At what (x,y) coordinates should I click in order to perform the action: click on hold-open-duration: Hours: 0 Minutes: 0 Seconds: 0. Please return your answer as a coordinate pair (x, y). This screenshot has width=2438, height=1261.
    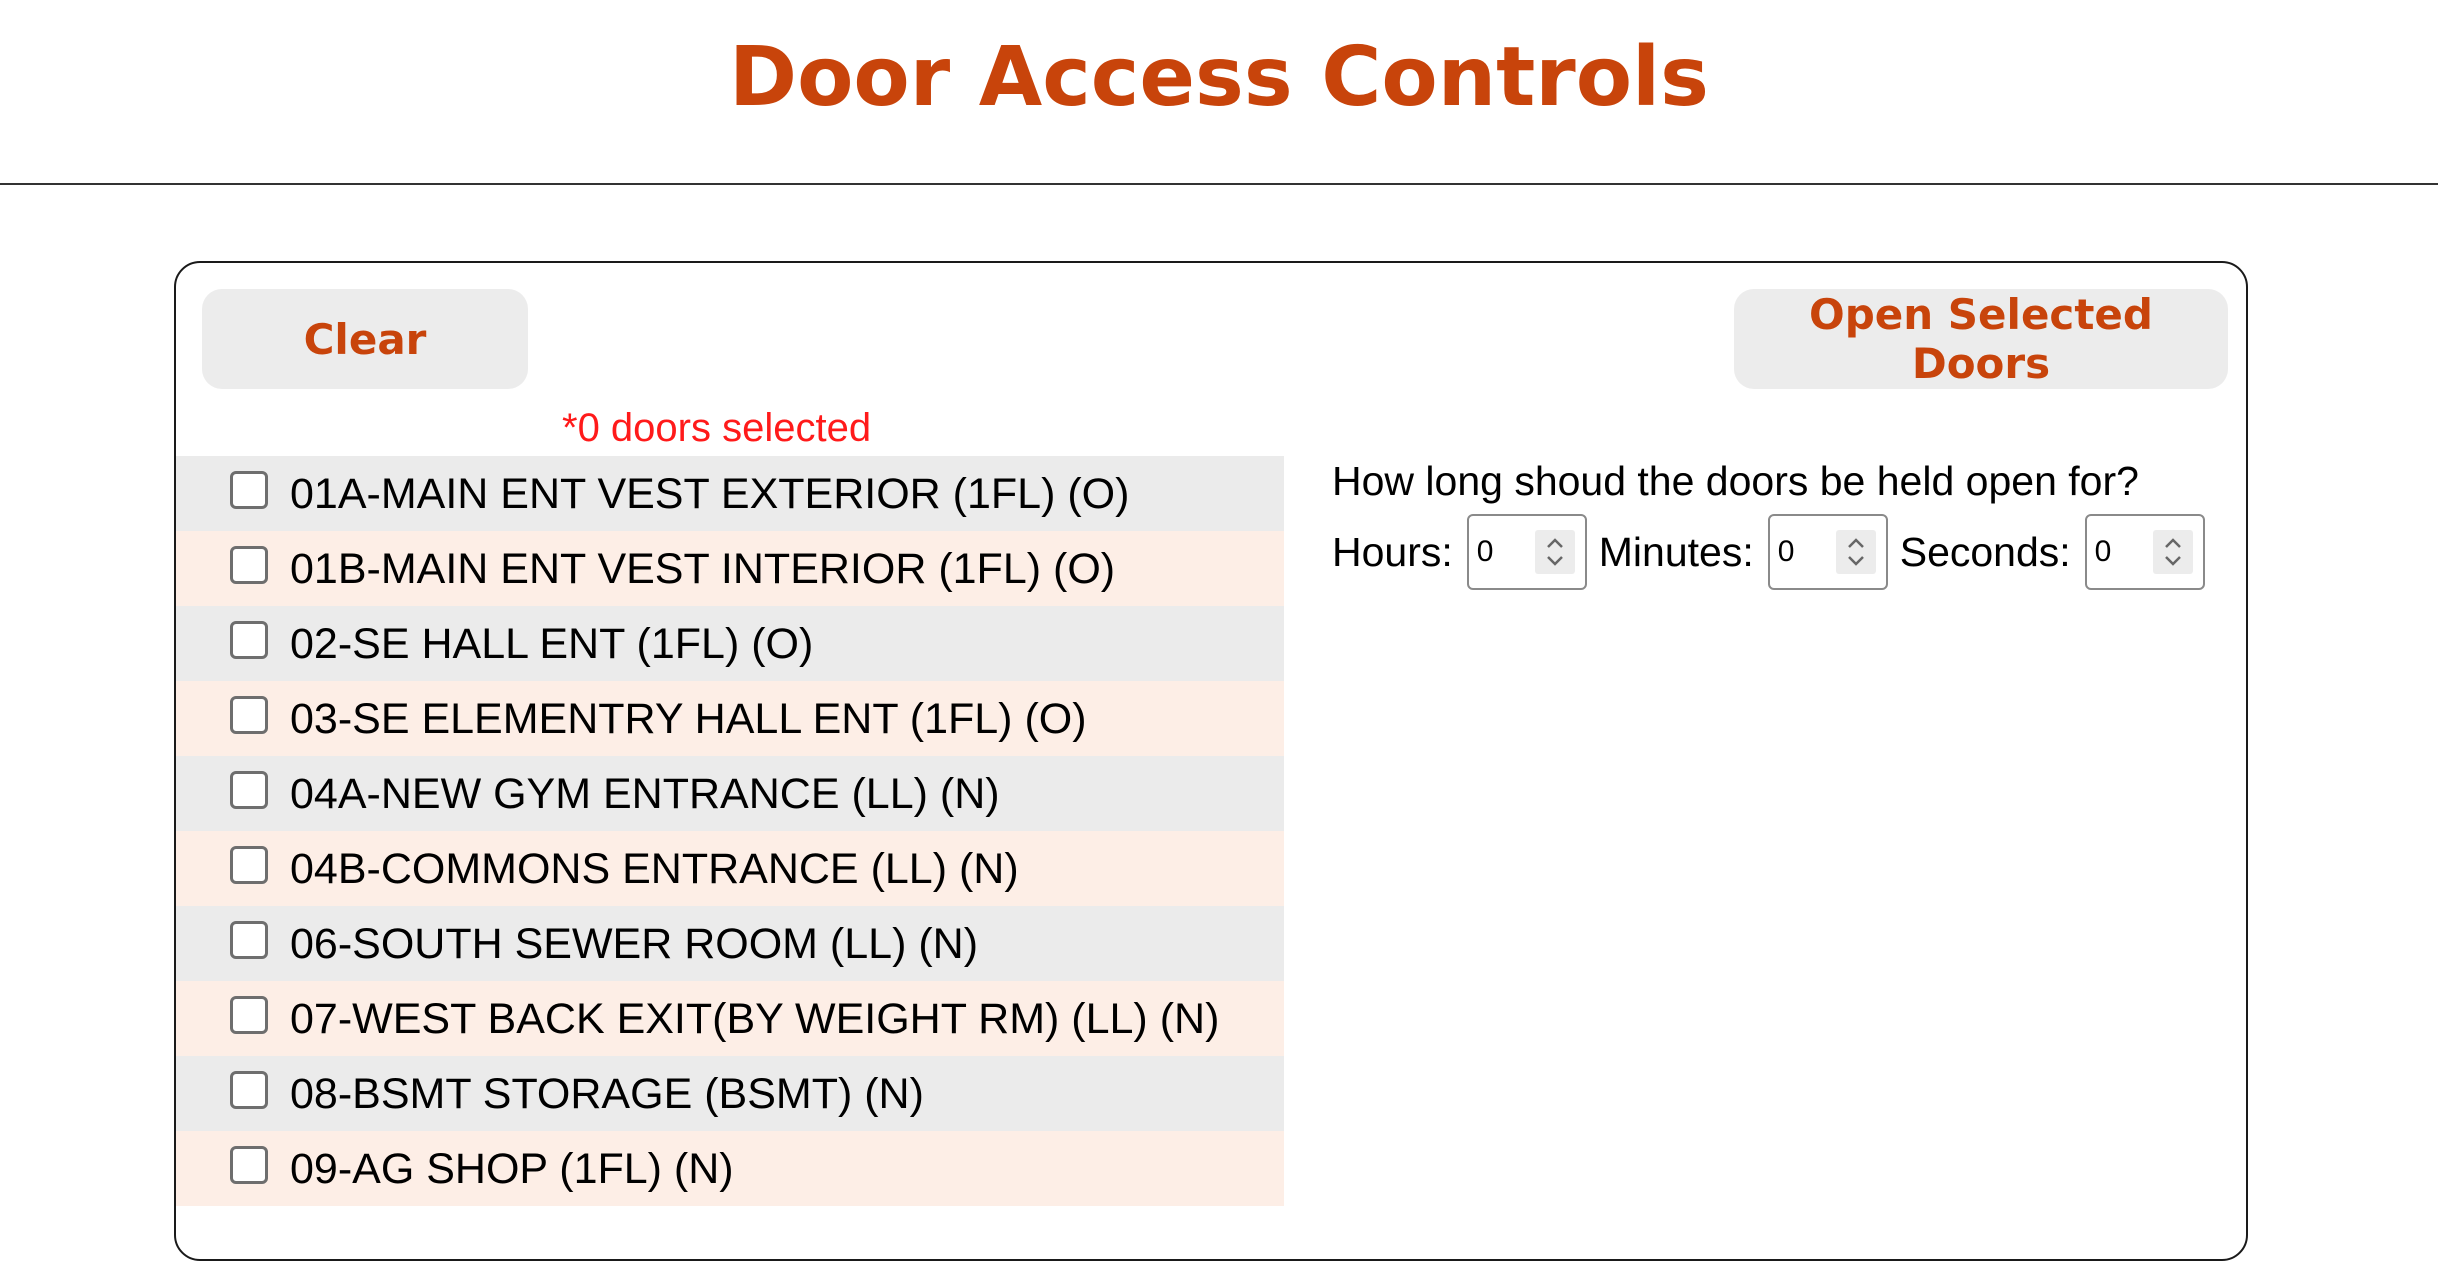
    Looking at the image, I should click on (1774, 552).